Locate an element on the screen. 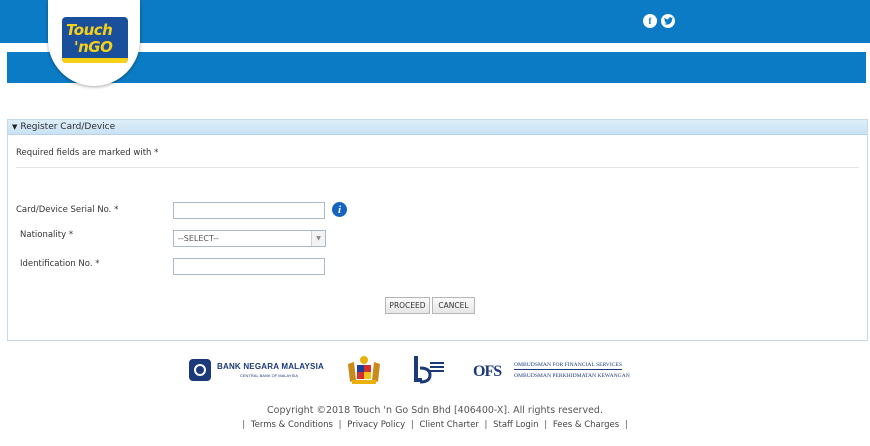 This screenshot has height=446, width=870. touch-n-go-logo: Touch 'nGO is located at coordinates (95, 40).